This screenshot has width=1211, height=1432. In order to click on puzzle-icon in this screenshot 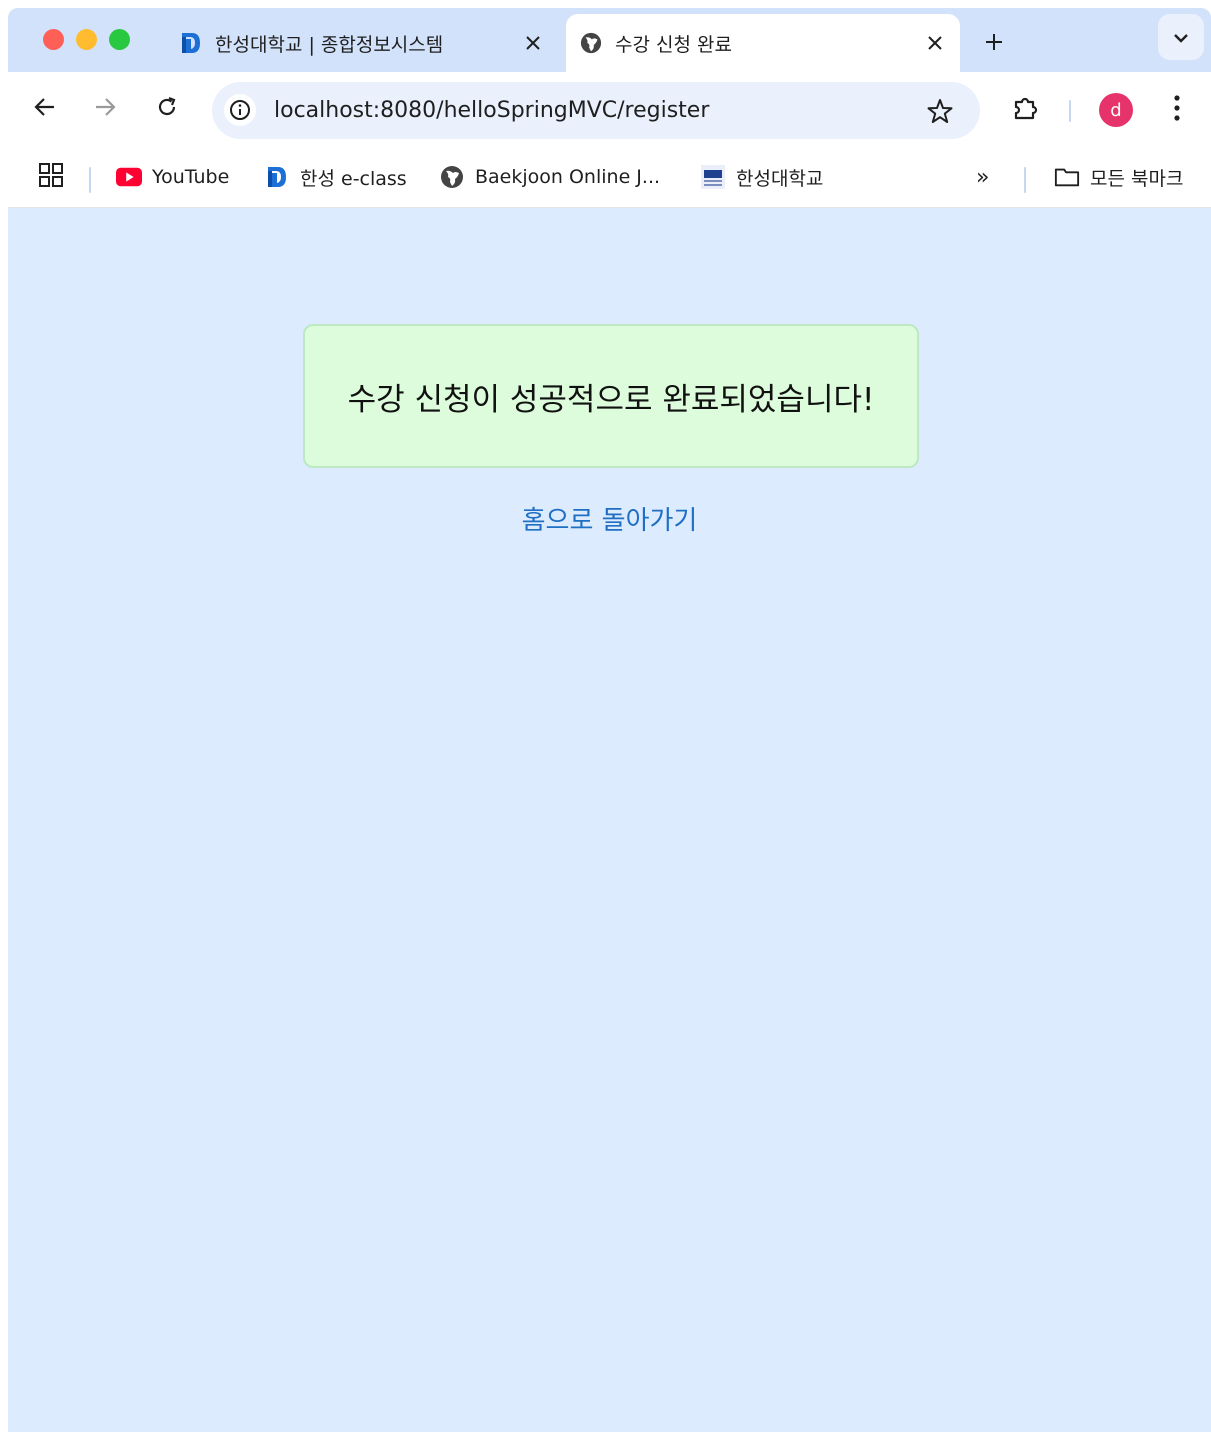, I will do `click(1026, 110)`.